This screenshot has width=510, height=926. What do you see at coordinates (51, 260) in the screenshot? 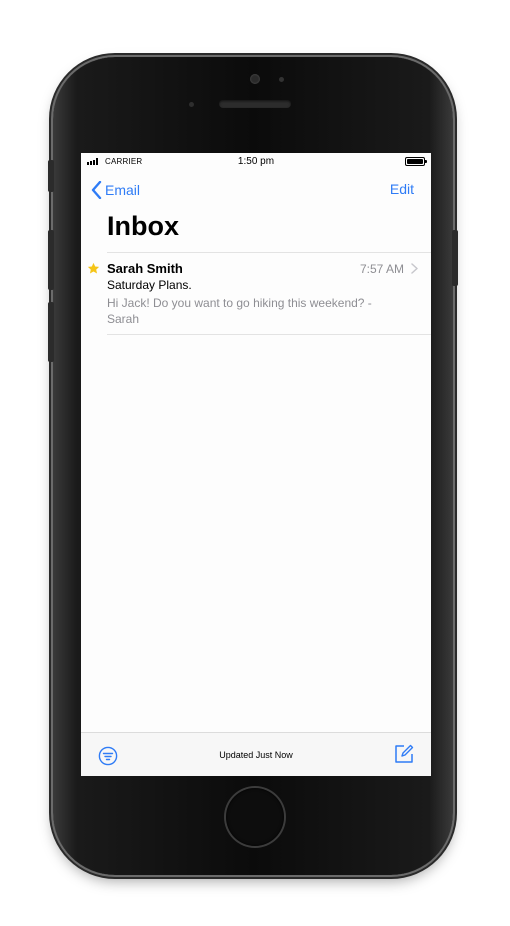
I see `volume-up-button` at bounding box center [51, 260].